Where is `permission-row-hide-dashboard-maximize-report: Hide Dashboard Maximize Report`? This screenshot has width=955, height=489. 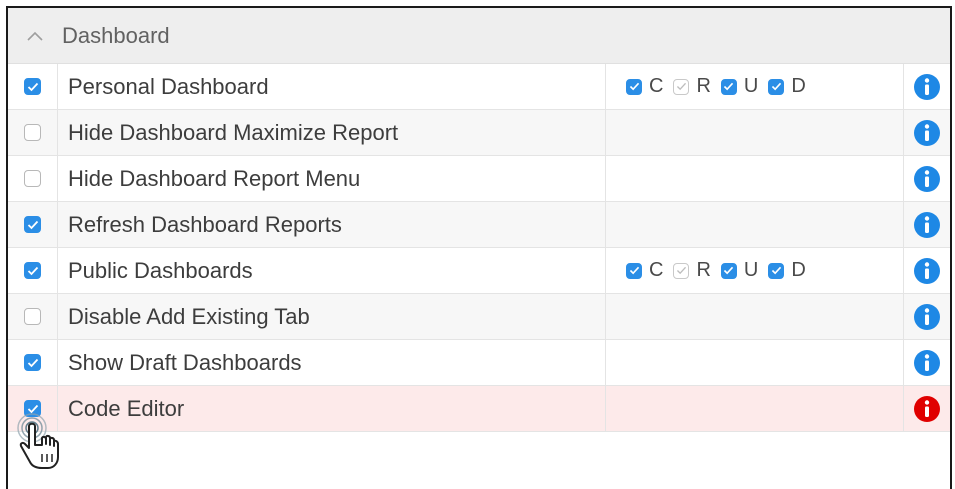
permission-row-hide-dashboard-maximize-report: Hide Dashboard Maximize Report is located at coordinates (479, 133).